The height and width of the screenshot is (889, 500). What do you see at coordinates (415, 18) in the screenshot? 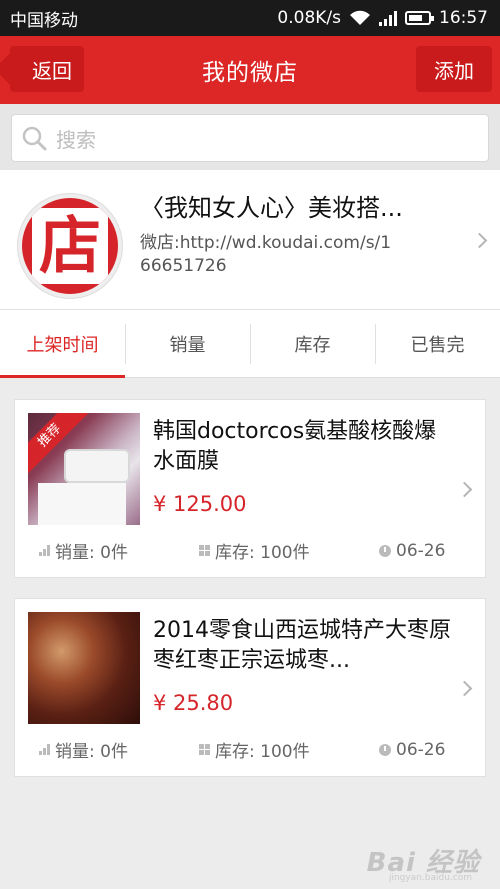
I see `battery-level` at bounding box center [415, 18].